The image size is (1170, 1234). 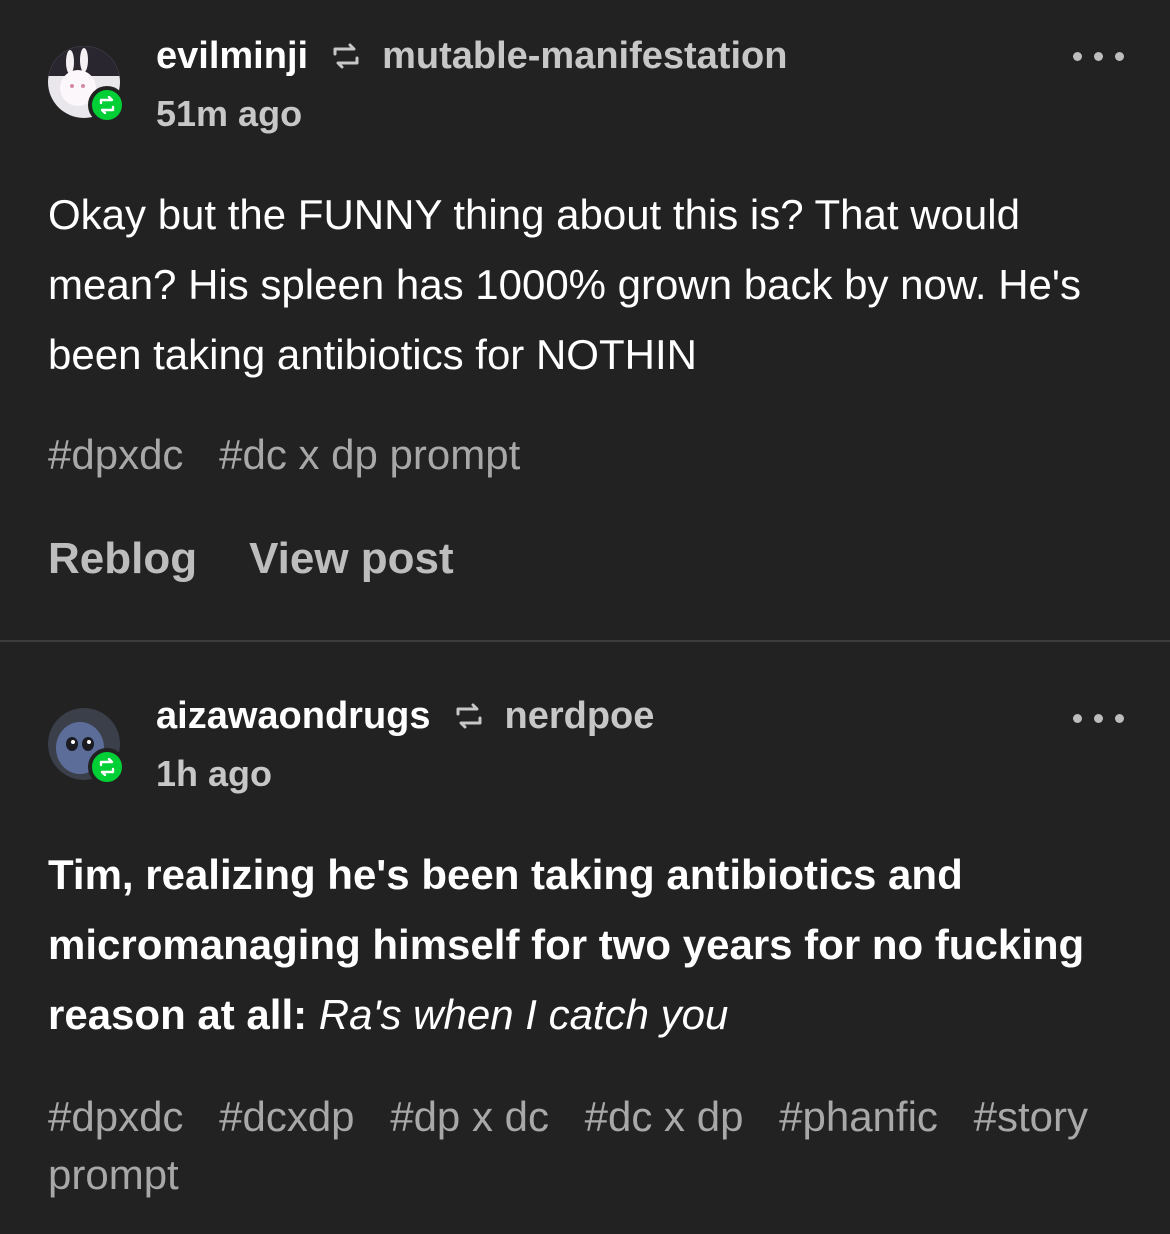 I want to click on tag: #dp x dc, so click(x=469, y=1116).